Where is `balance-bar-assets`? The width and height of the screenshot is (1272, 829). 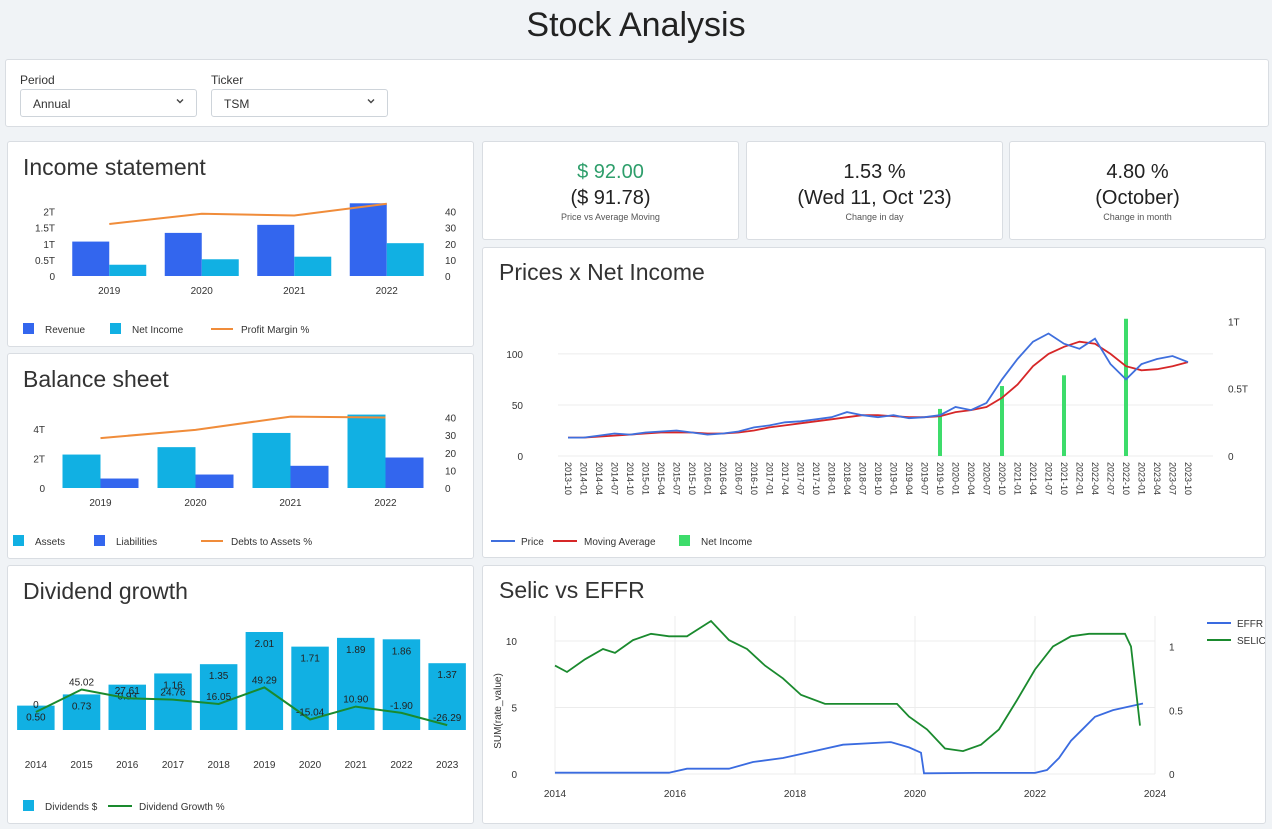
balance-bar-assets is located at coordinates (81, 471).